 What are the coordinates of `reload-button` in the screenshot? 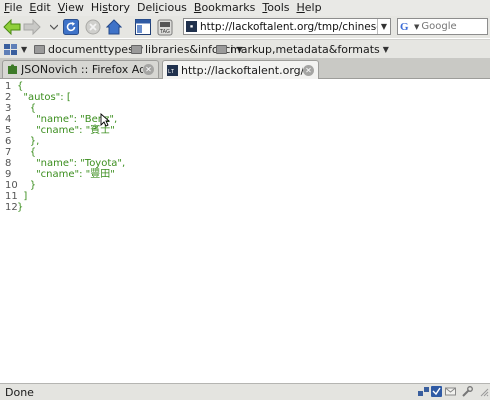 It's located at (71, 27).